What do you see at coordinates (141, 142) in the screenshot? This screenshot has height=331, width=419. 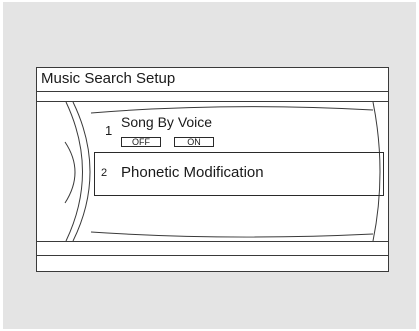 I see `off-option-button: OFF` at bounding box center [141, 142].